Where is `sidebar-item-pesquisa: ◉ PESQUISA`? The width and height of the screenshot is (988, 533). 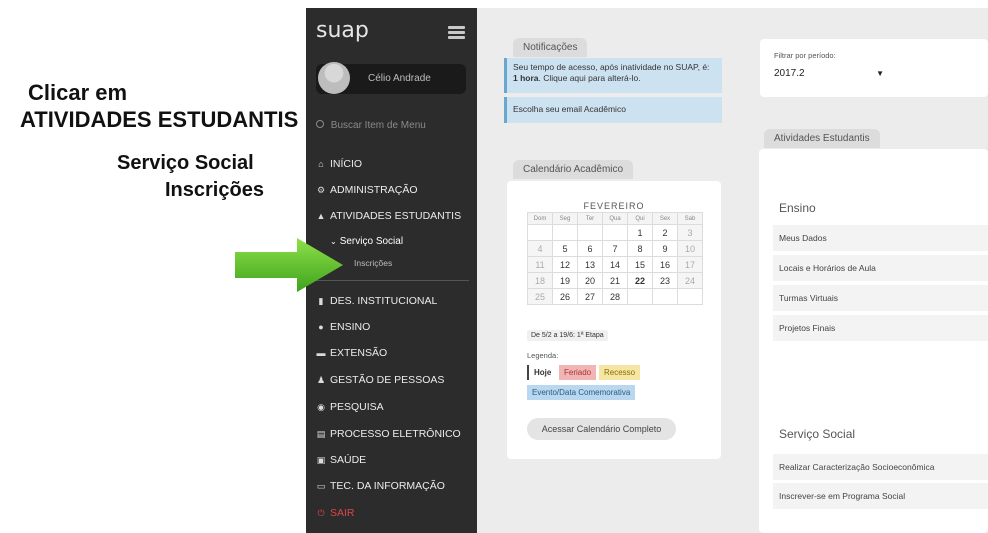
sidebar-item-pesquisa: ◉ PESQUISA is located at coordinates (350, 407).